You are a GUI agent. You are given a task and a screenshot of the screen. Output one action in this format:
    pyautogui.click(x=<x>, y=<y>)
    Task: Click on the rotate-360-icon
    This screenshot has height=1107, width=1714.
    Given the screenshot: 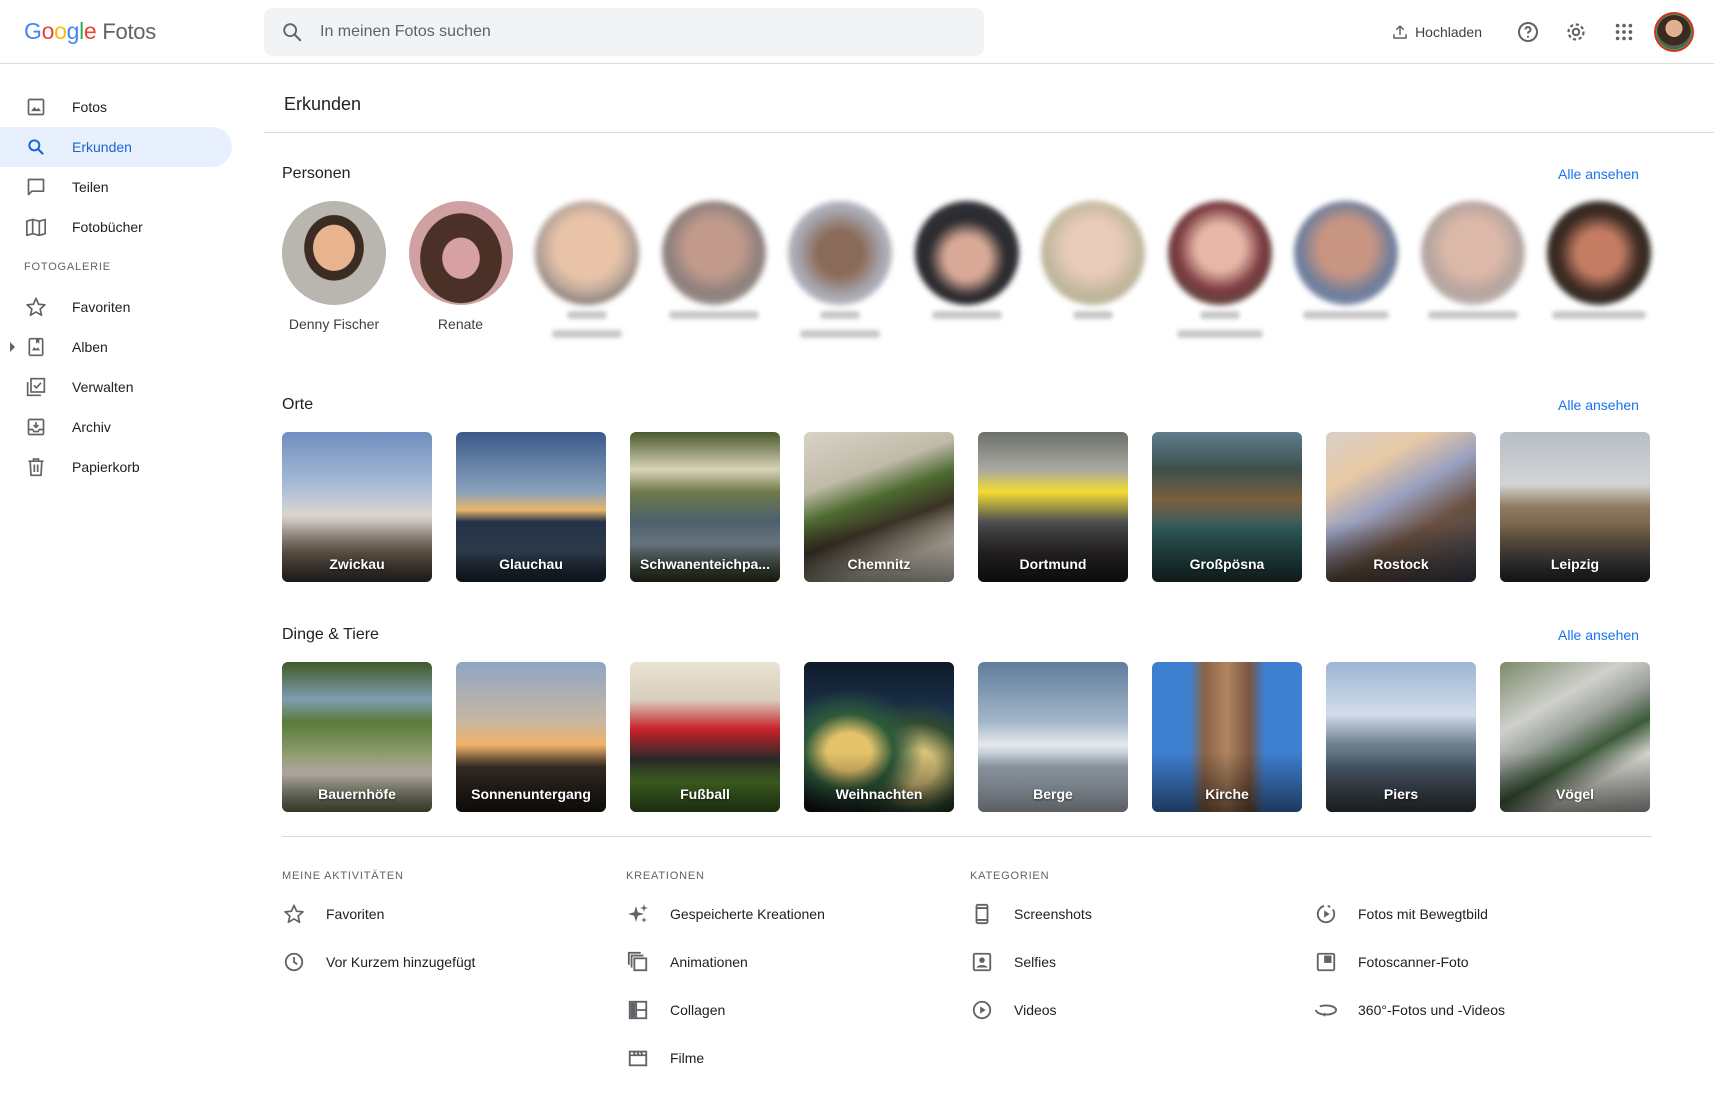 What is the action you would take?
    pyautogui.click(x=1326, y=1010)
    